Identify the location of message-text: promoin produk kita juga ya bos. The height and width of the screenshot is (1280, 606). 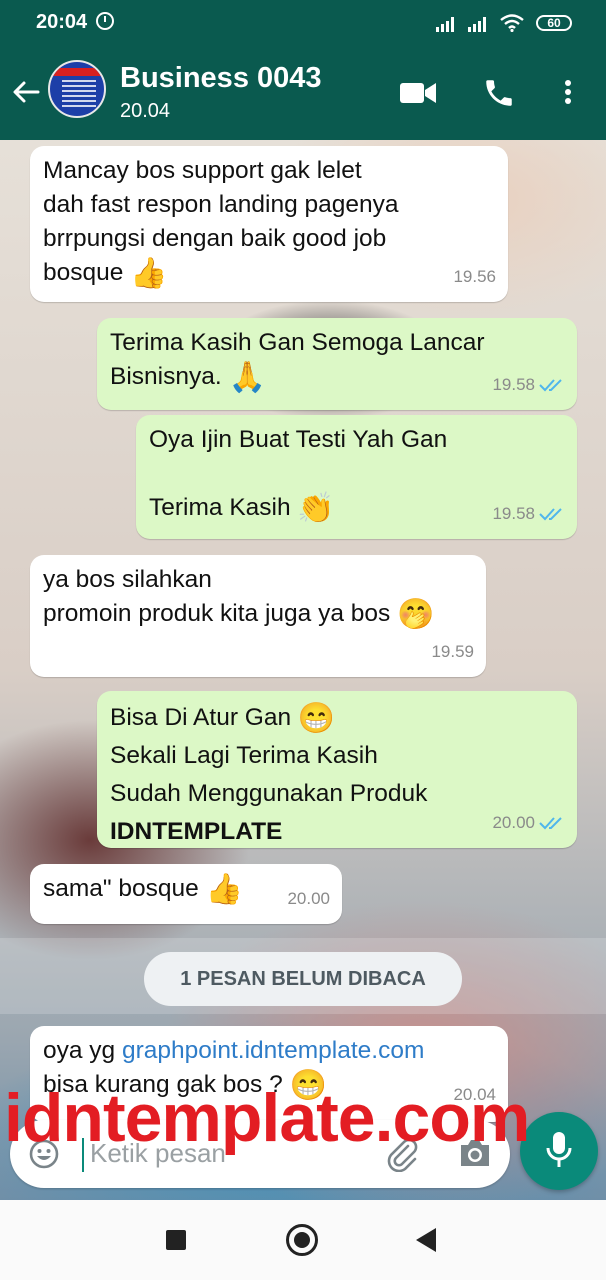
(217, 613).